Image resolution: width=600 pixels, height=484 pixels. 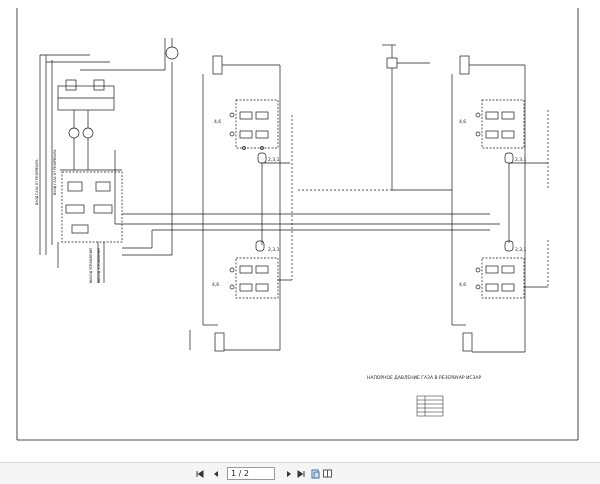 I want to click on prev-page-button, so click(x=216, y=473).